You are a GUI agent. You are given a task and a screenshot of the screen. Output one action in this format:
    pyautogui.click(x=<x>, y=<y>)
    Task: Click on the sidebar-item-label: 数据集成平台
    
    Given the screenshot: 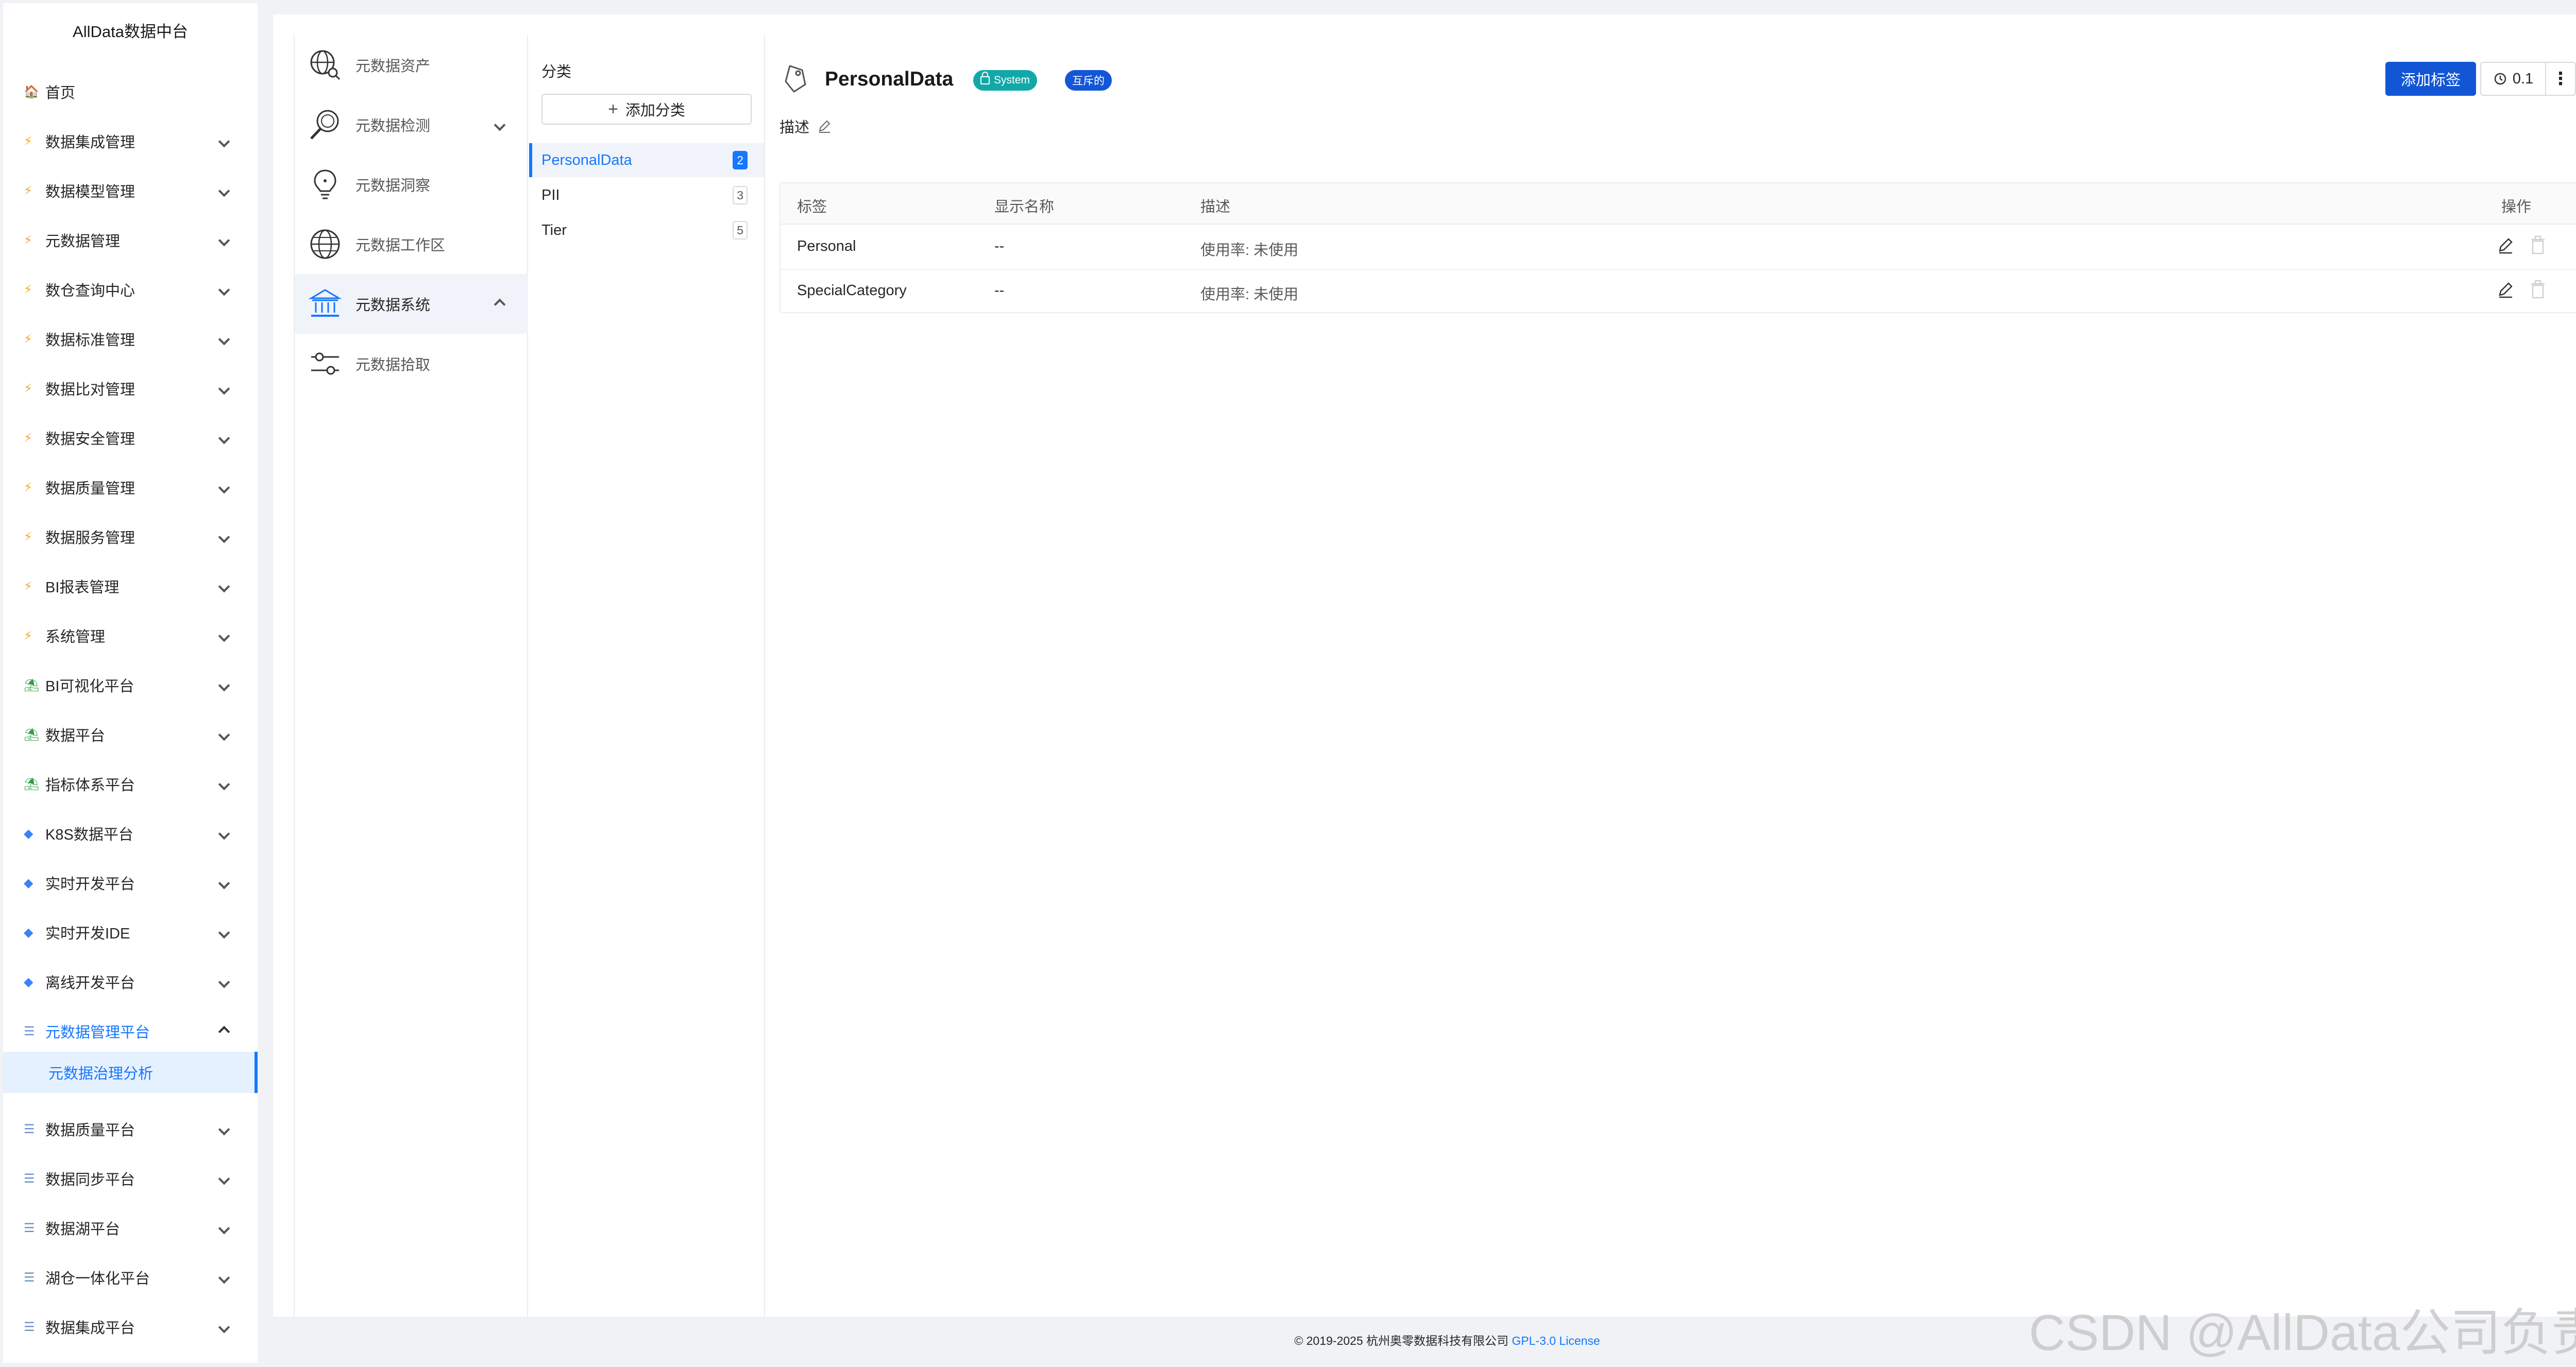 What is the action you would take?
    pyautogui.click(x=90, y=1329)
    